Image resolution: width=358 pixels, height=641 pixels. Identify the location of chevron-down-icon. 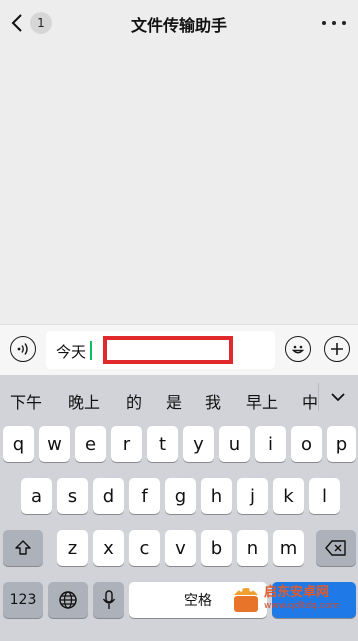
(338, 397).